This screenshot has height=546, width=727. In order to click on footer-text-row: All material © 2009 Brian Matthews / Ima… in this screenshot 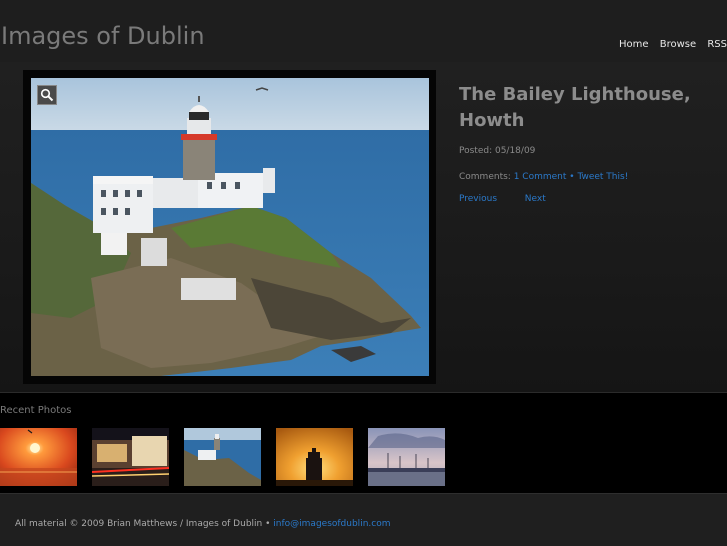, I will do `click(202, 524)`.